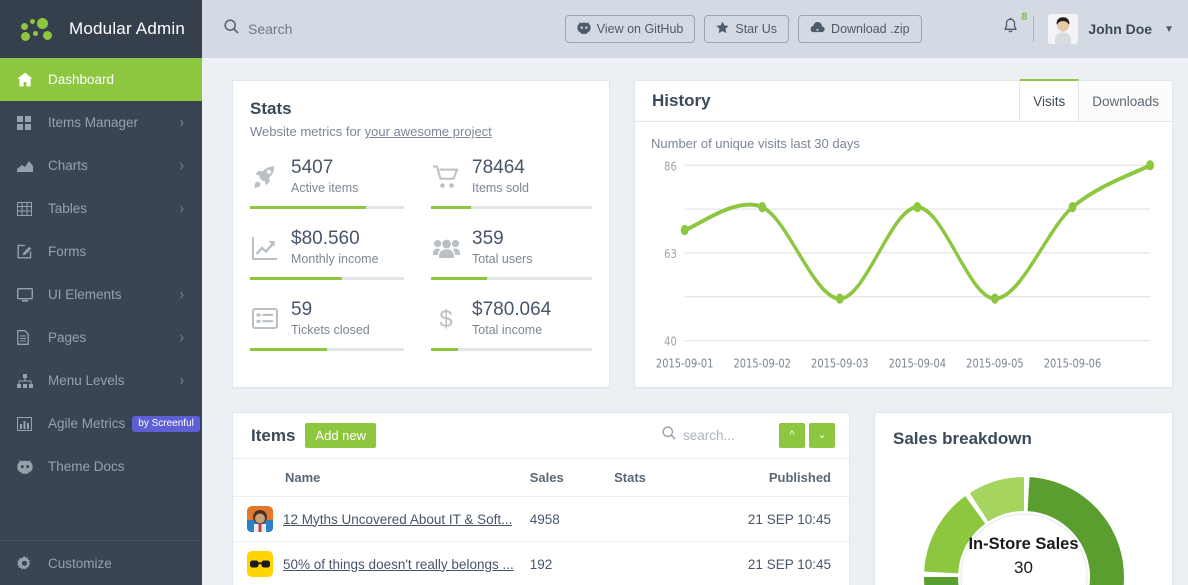 This screenshot has width=1188, height=585. Describe the element at coordinates (28, 209) in the screenshot. I see `table-icon` at that location.